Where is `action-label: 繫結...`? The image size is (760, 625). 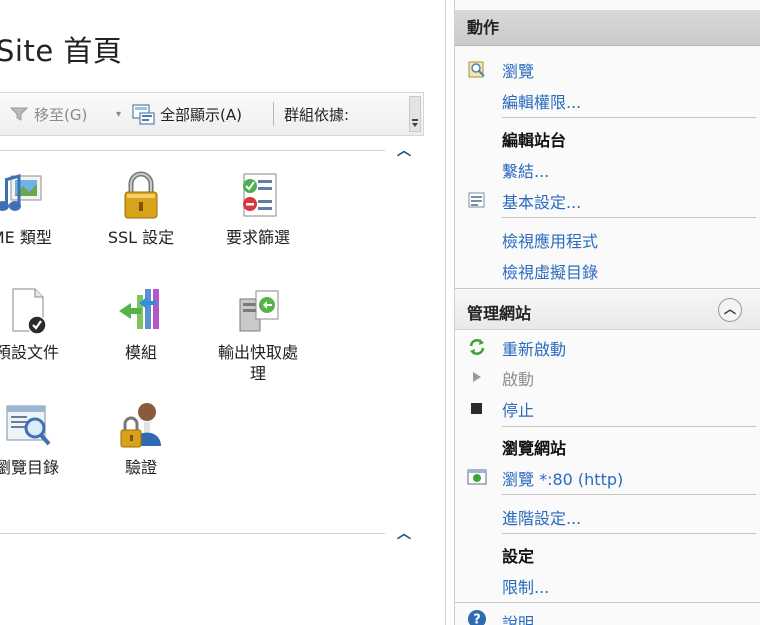 action-label: 繫結... is located at coordinates (526, 171).